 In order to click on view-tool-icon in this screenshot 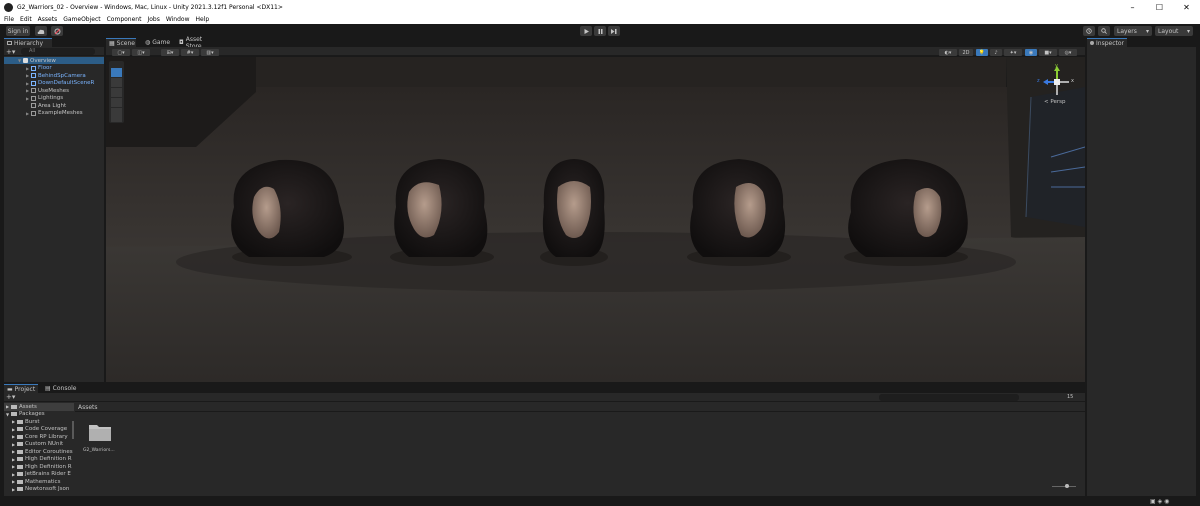, I will do `click(116, 72)`.